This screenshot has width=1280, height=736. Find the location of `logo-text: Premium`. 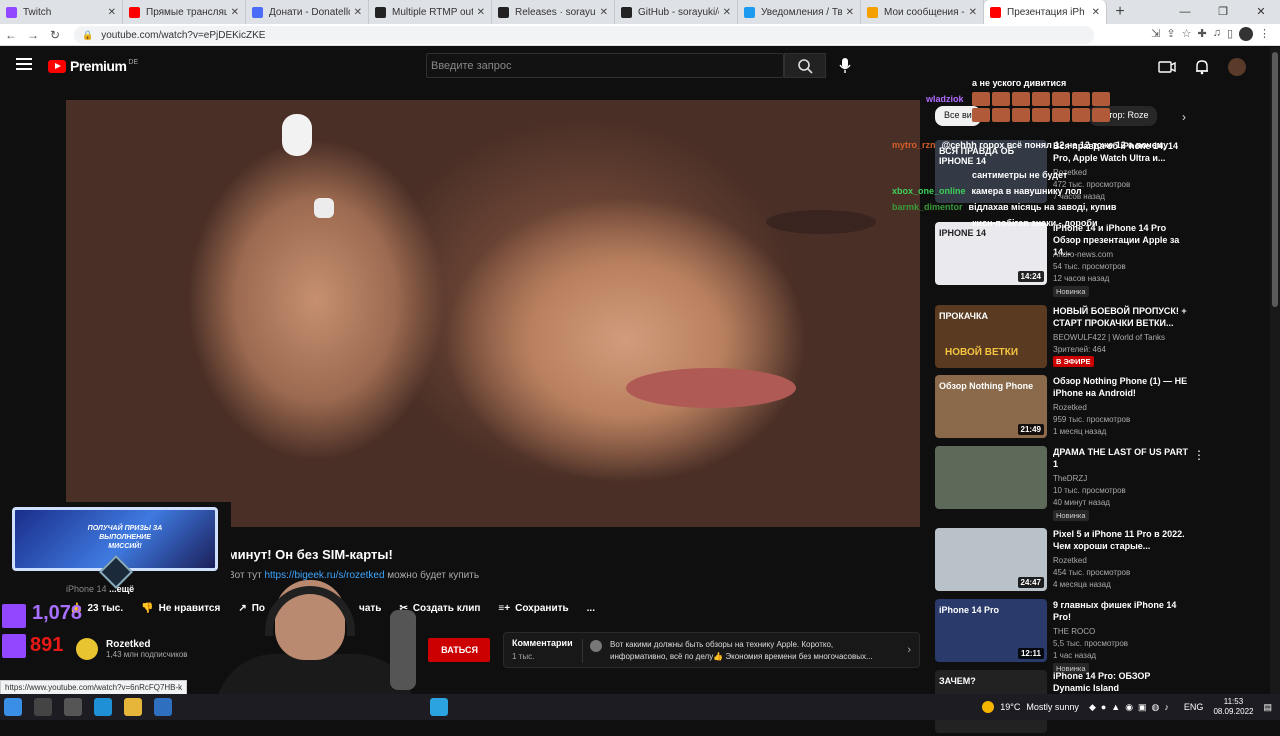

logo-text: Premium is located at coordinates (98, 66).